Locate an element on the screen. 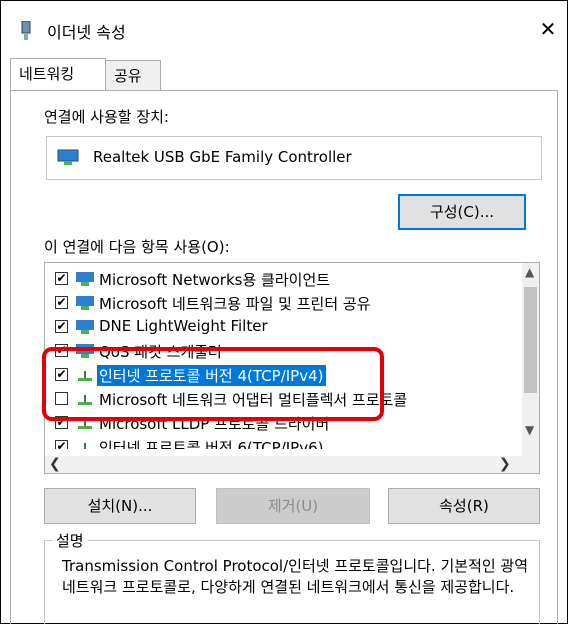 The image size is (568, 624). device-field: Realtek USB GbE Family Controller is located at coordinates (294, 158).